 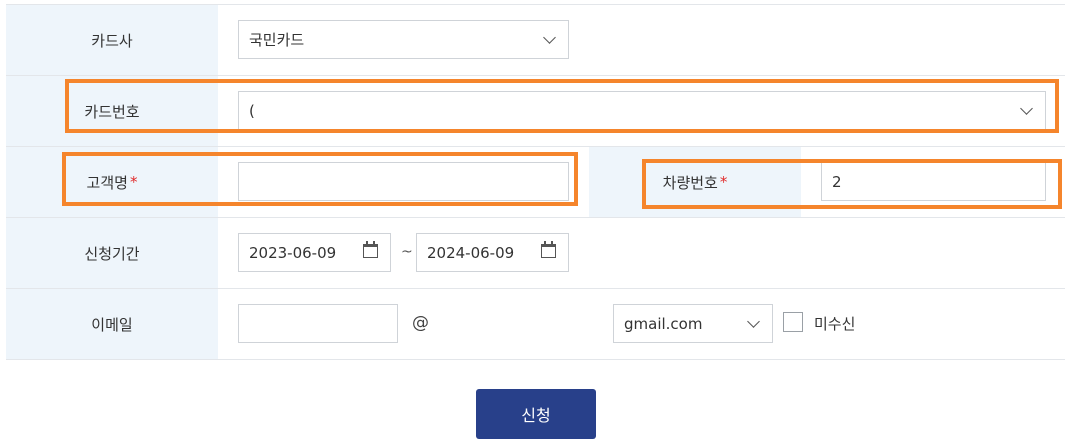 I want to click on card-company-label: 카드사, so click(x=112, y=40).